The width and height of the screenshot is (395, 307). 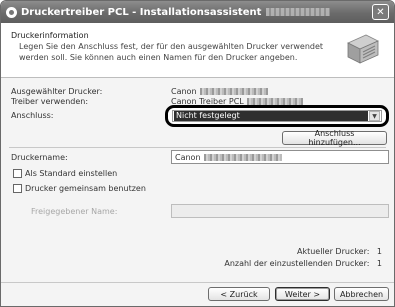 I want to click on redacted-model-name, so click(x=233, y=91).